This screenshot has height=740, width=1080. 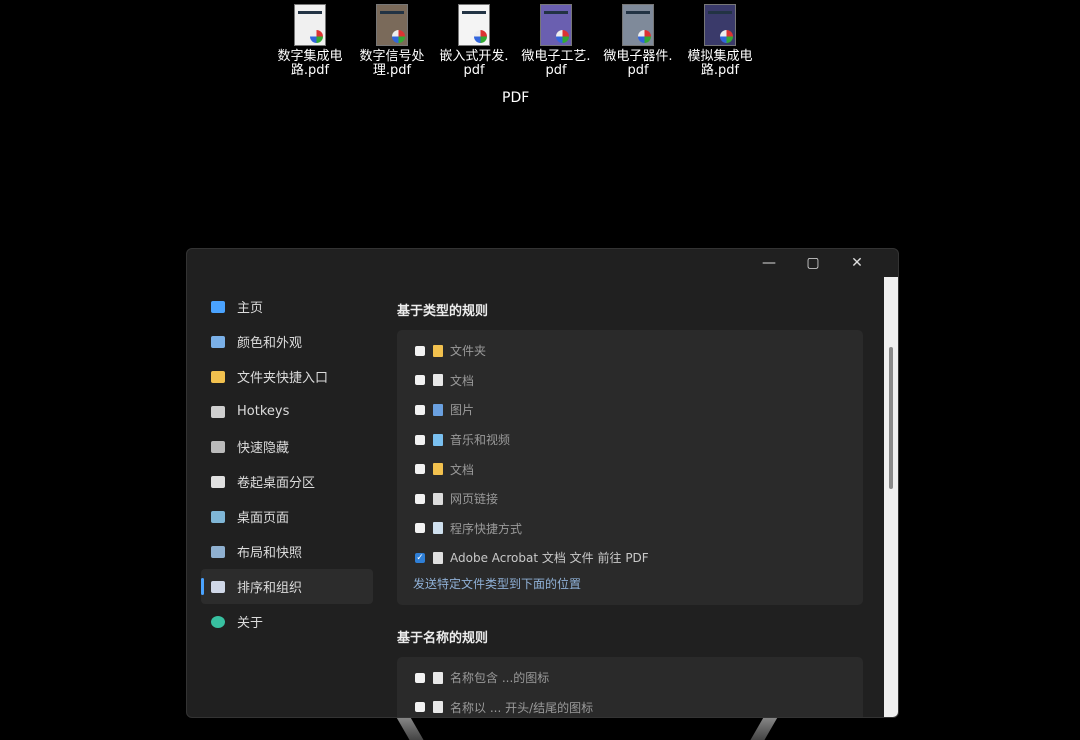 What do you see at coordinates (438, 439) in the screenshot?
I see `music-icon` at bounding box center [438, 439].